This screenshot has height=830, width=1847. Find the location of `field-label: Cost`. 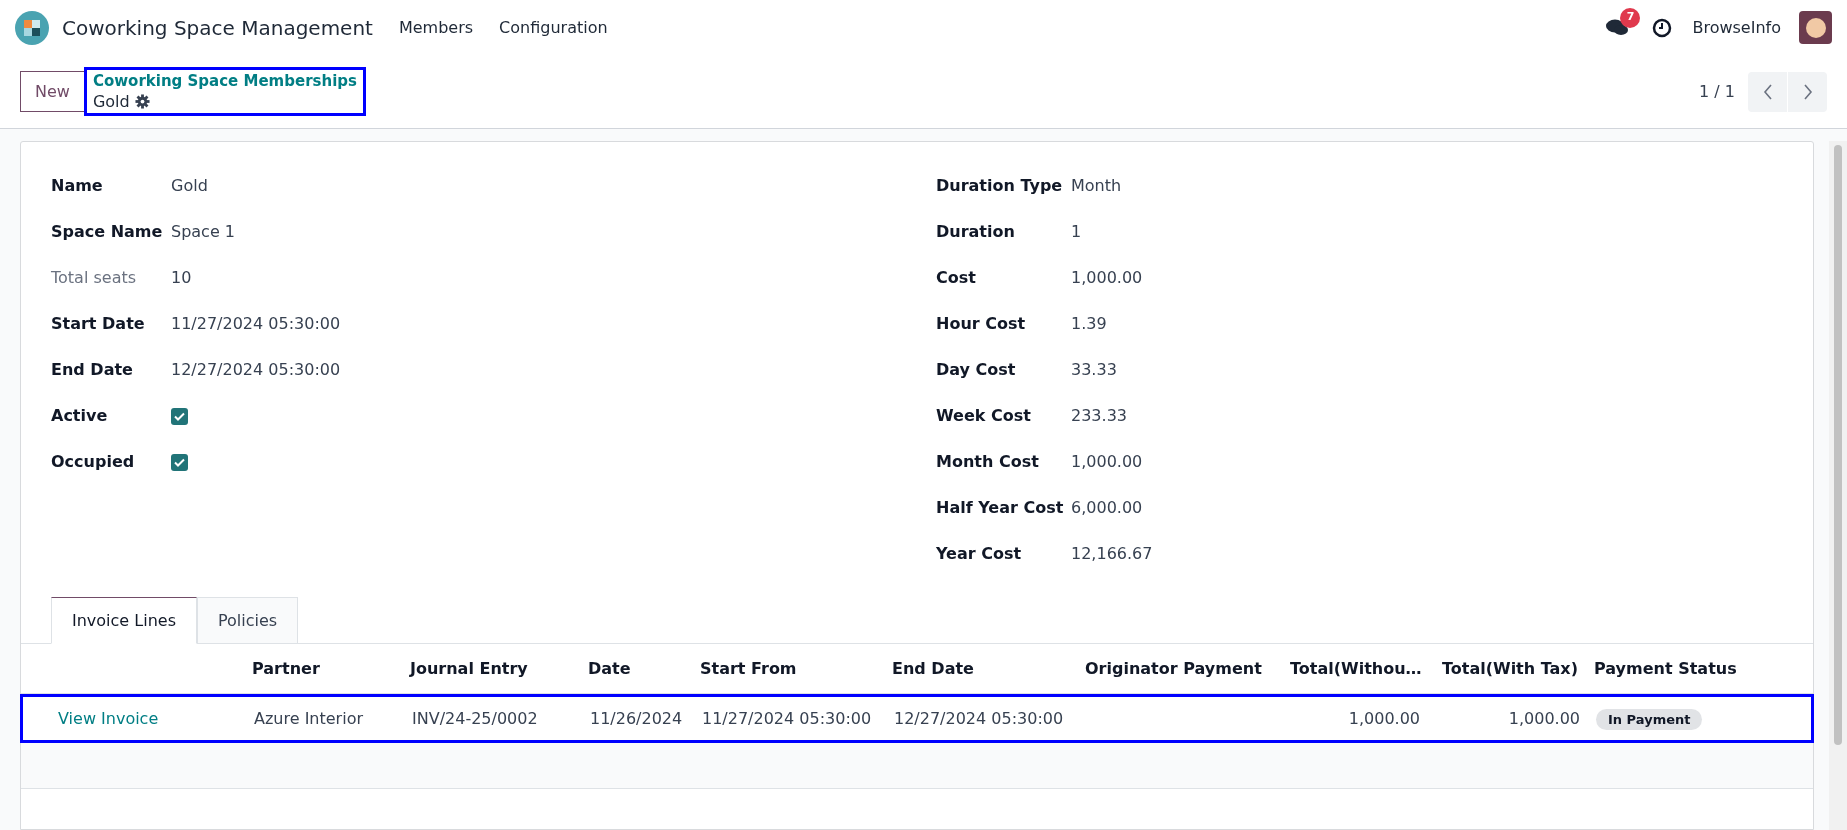

field-label: Cost is located at coordinates (956, 278).